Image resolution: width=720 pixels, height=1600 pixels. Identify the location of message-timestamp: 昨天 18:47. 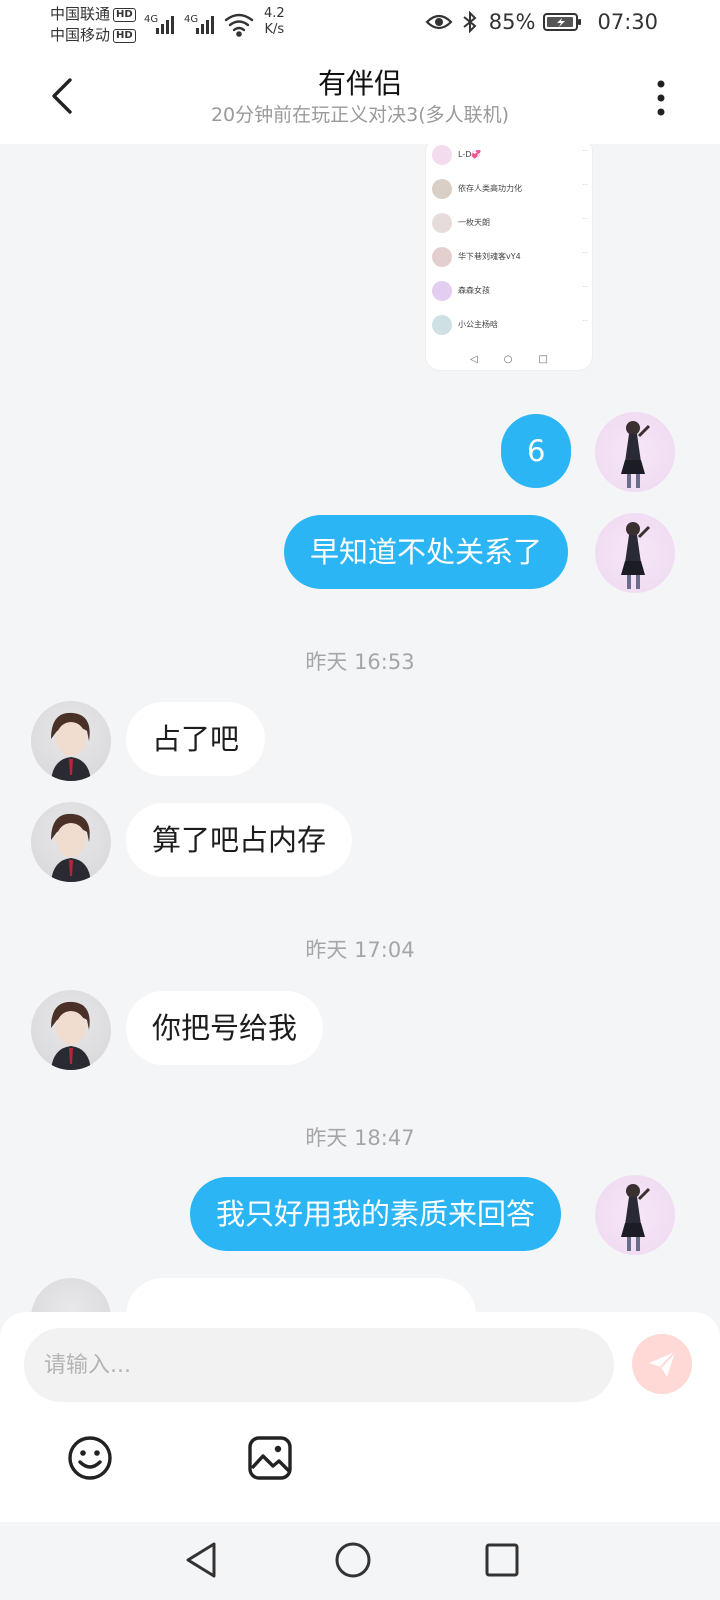
(360, 1138).